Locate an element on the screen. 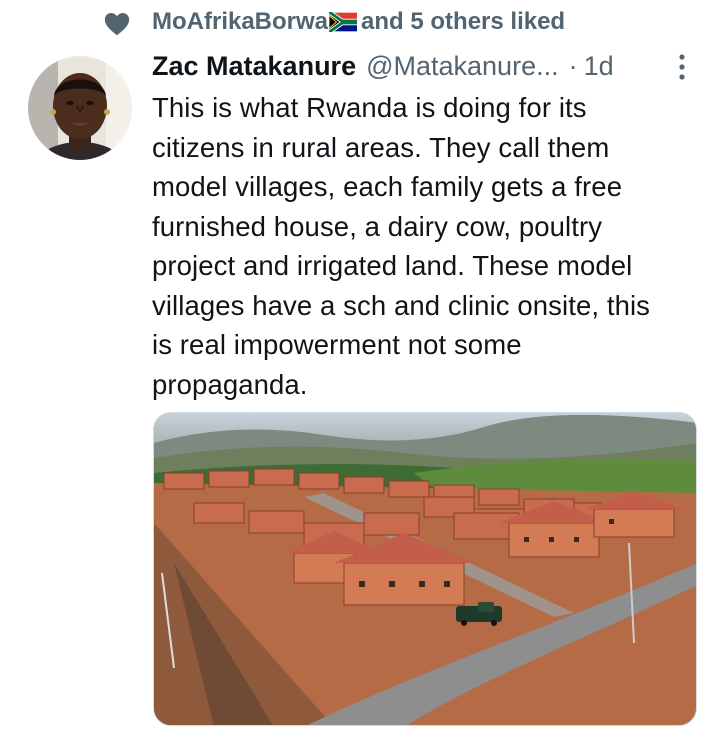 The width and height of the screenshot is (720, 745). avatar-image is located at coordinates (80, 108).